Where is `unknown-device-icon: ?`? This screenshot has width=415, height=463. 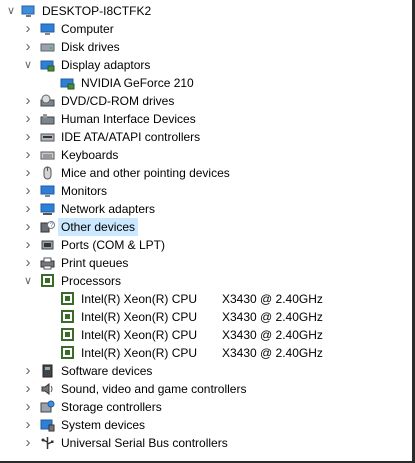
unknown-device-icon: ? is located at coordinates (47, 227).